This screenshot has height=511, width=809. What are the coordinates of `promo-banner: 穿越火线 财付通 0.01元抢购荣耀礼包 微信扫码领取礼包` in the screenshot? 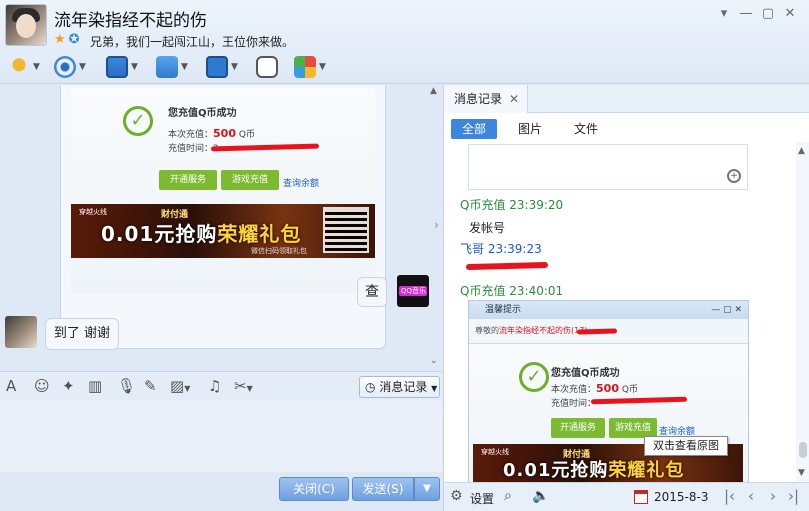 It's located at (223, 231).